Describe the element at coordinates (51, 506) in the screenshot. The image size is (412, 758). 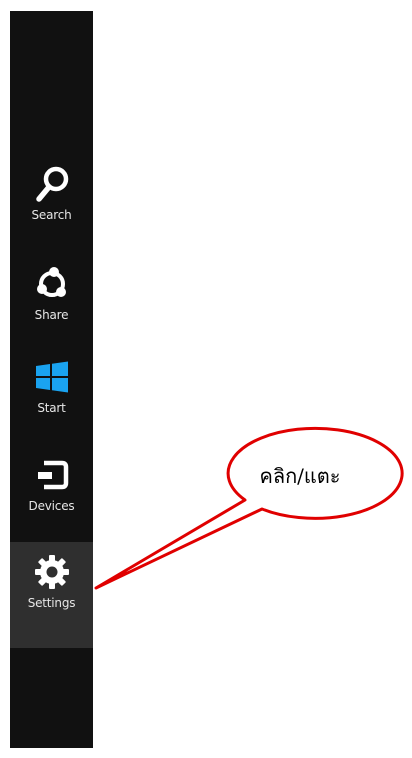
I see `devices-charm-label: Devices` at that location.